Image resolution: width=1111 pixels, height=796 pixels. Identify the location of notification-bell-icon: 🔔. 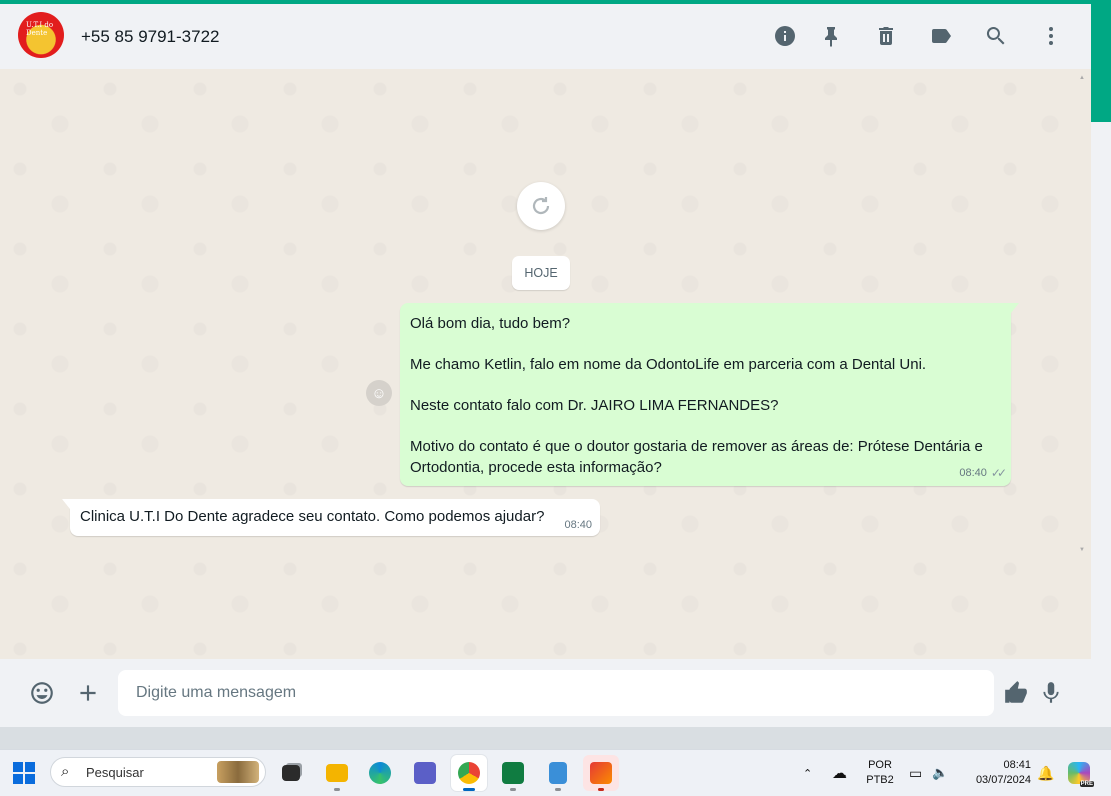
(1045, 773).